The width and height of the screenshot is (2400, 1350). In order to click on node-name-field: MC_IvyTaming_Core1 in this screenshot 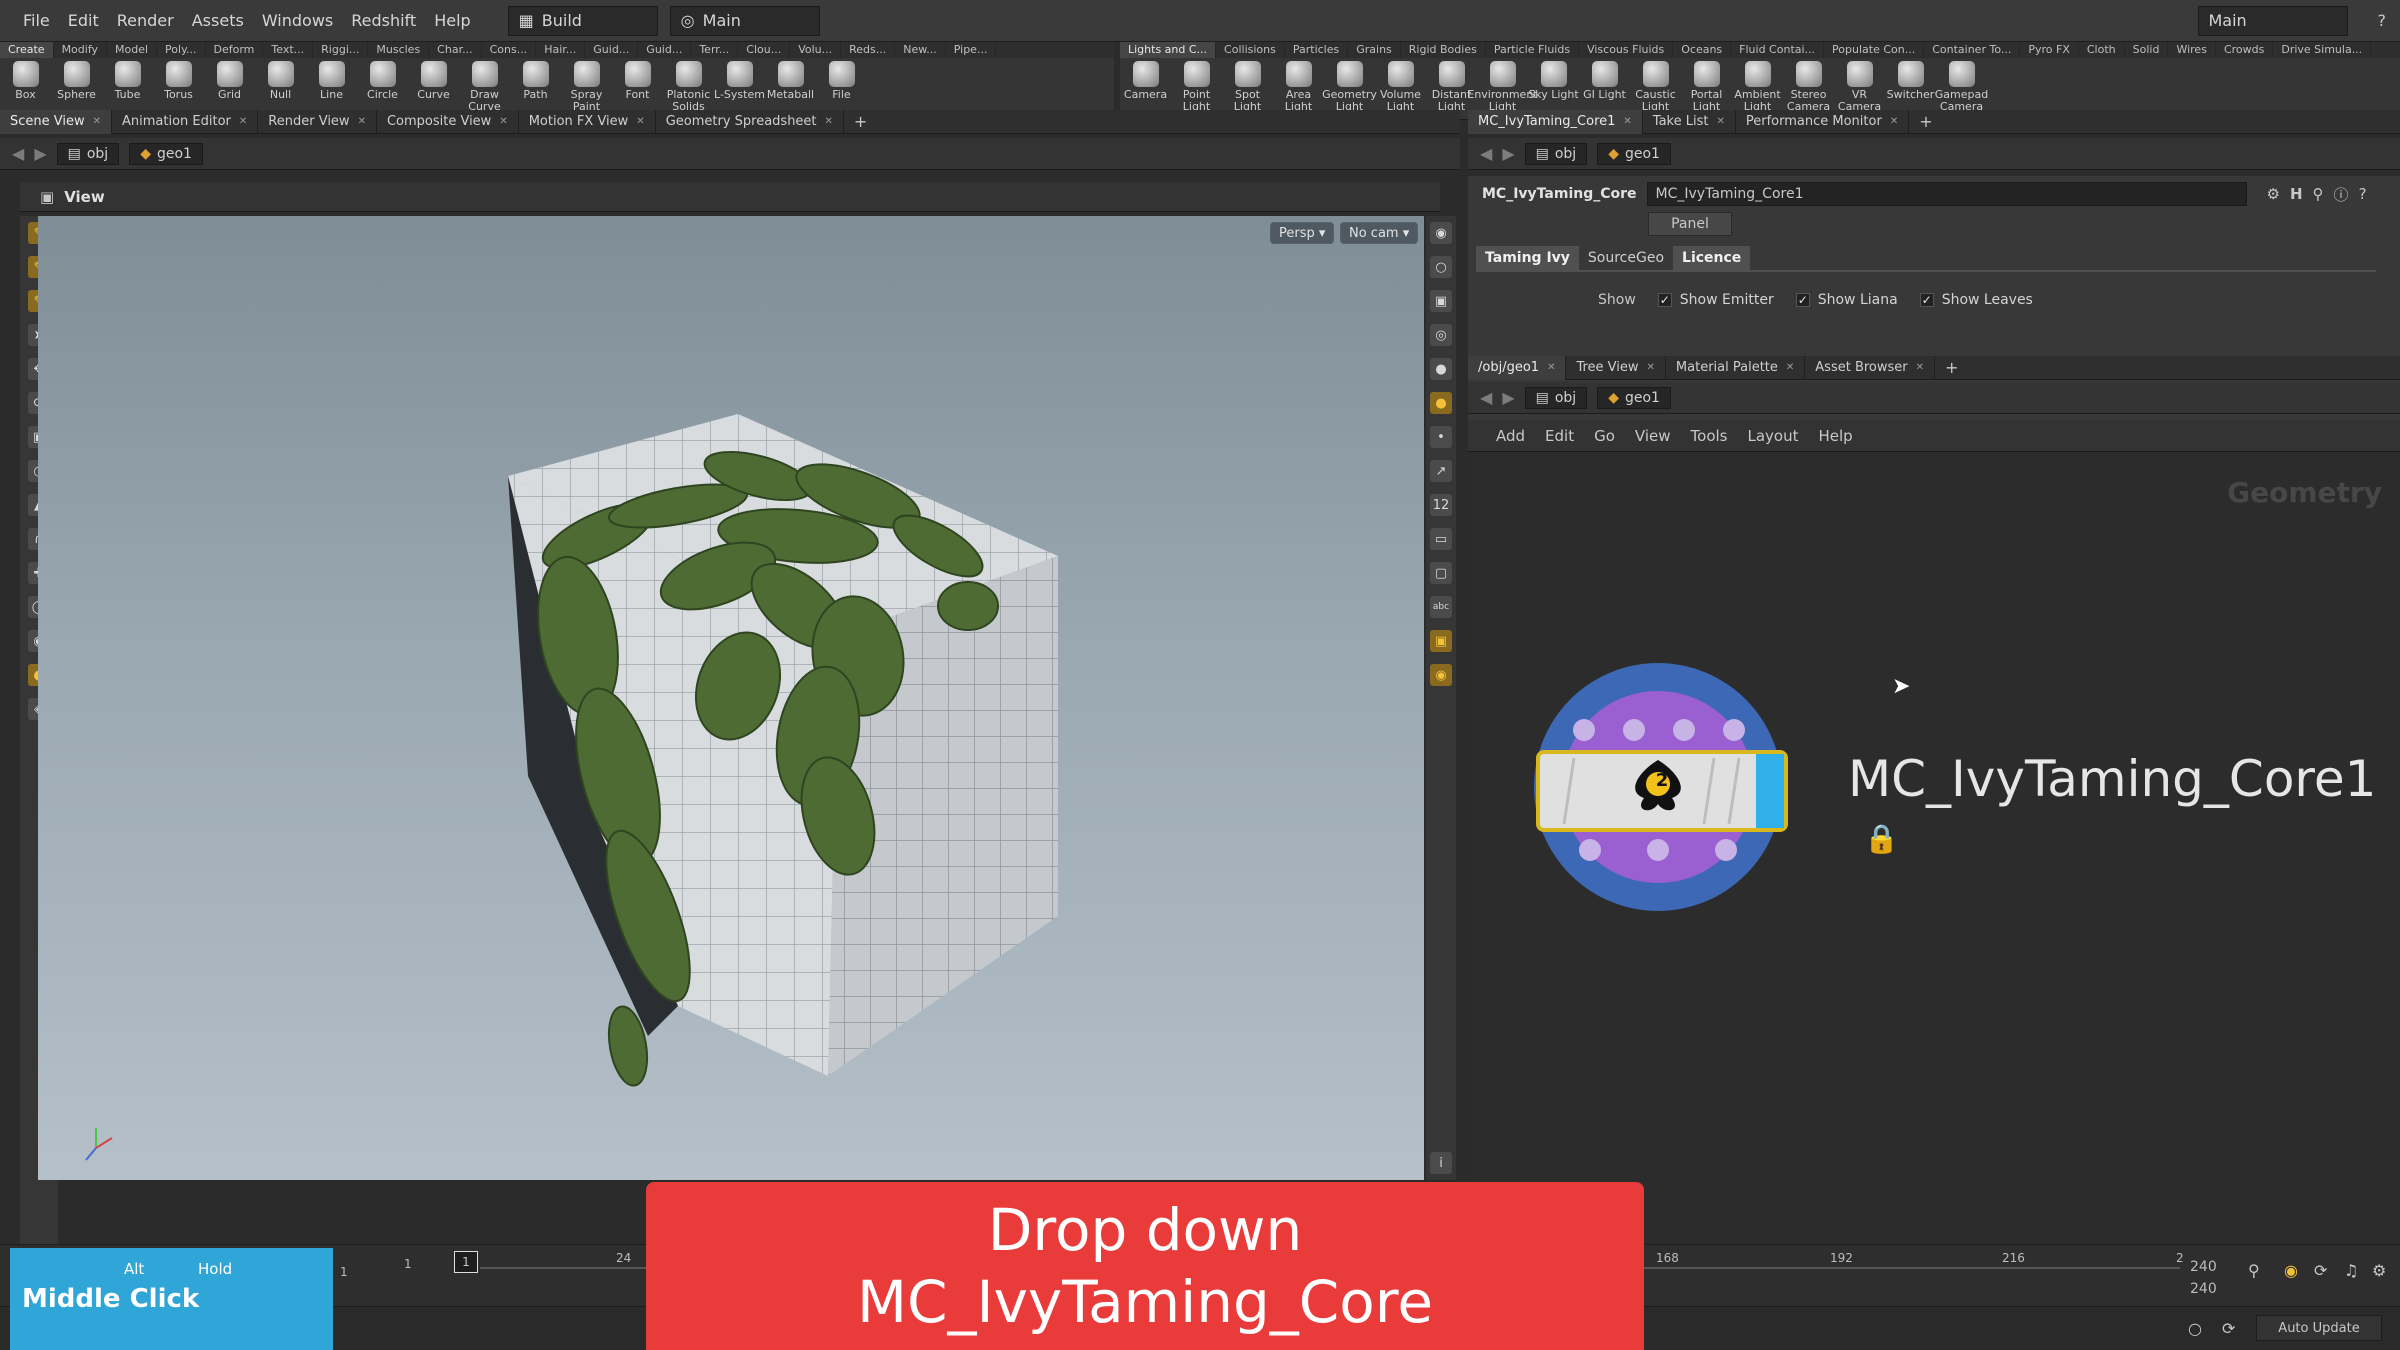, I will do `click(1946, 194)`.